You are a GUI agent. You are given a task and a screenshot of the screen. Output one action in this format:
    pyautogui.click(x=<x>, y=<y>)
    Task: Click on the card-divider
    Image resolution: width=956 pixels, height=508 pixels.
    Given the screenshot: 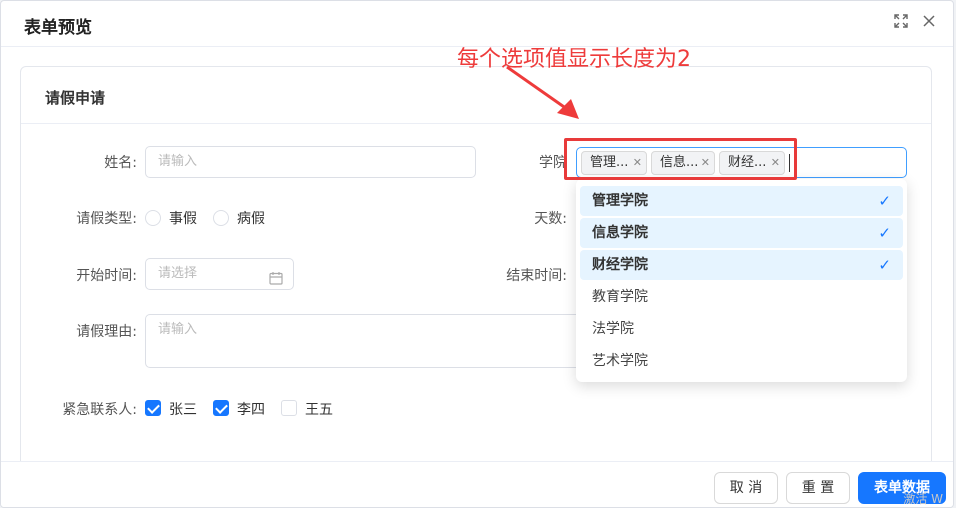 What is the action you would take?
    pyautogui.click(x=476, y=123)
    